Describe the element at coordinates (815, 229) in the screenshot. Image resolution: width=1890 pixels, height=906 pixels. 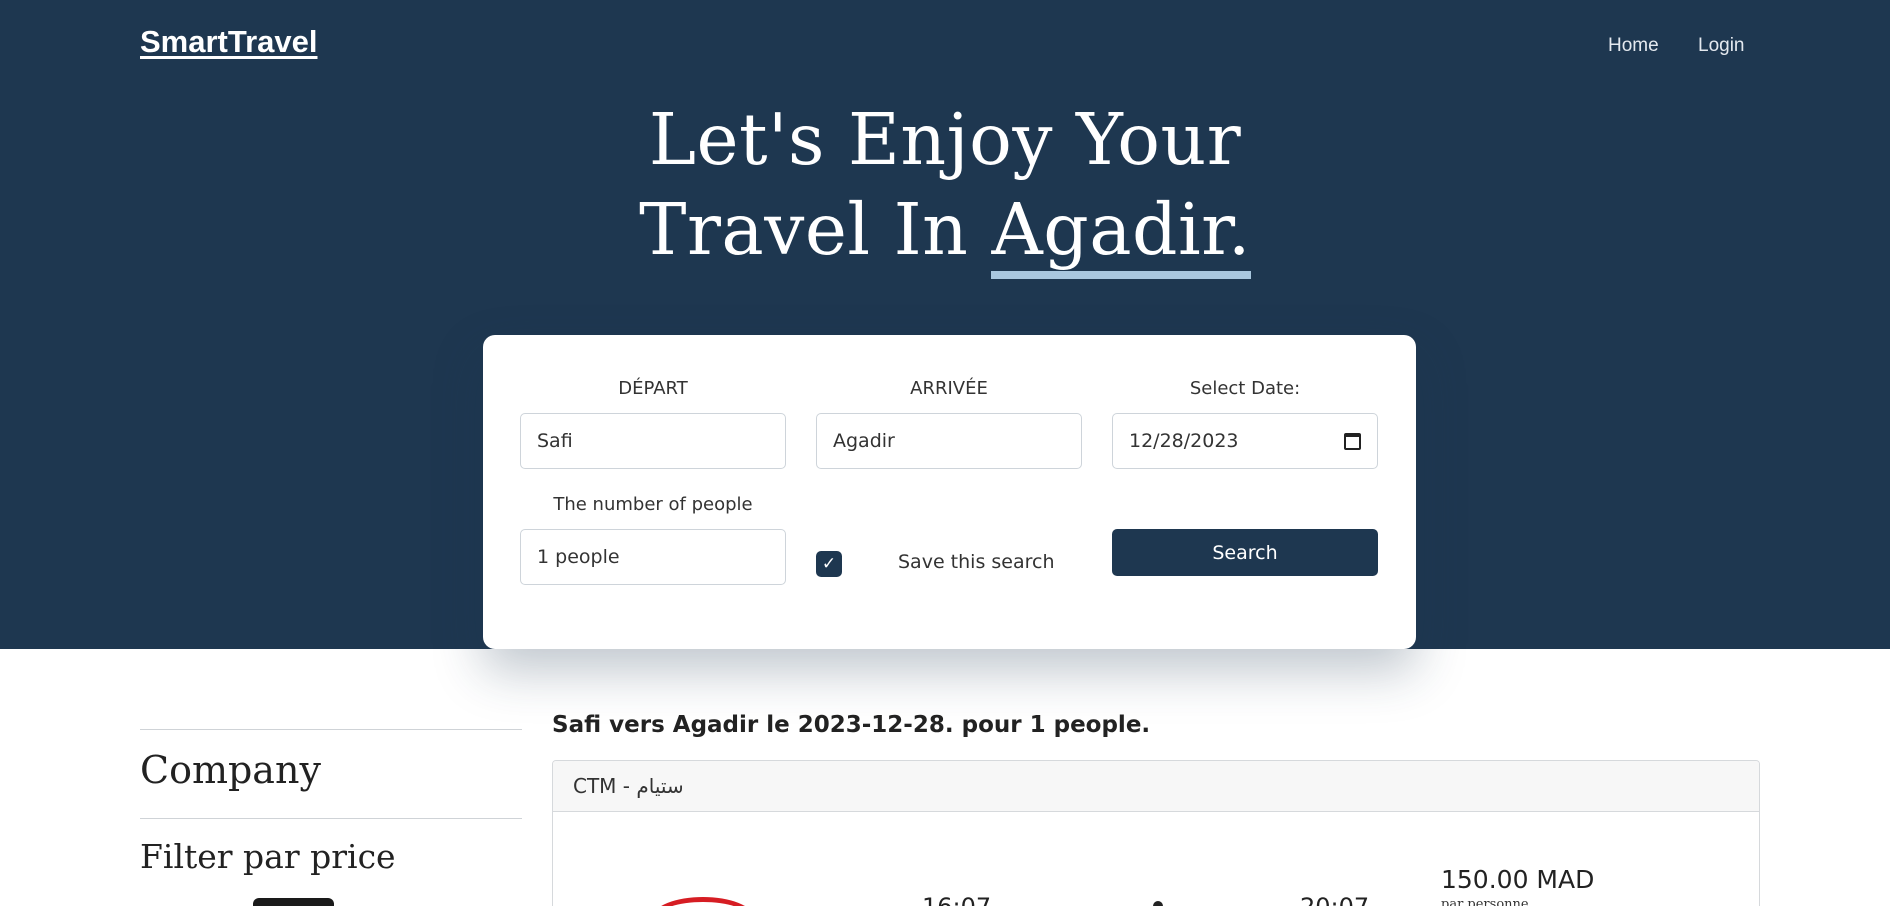
I see `hero-headline-prefix: Travel In` at that location.